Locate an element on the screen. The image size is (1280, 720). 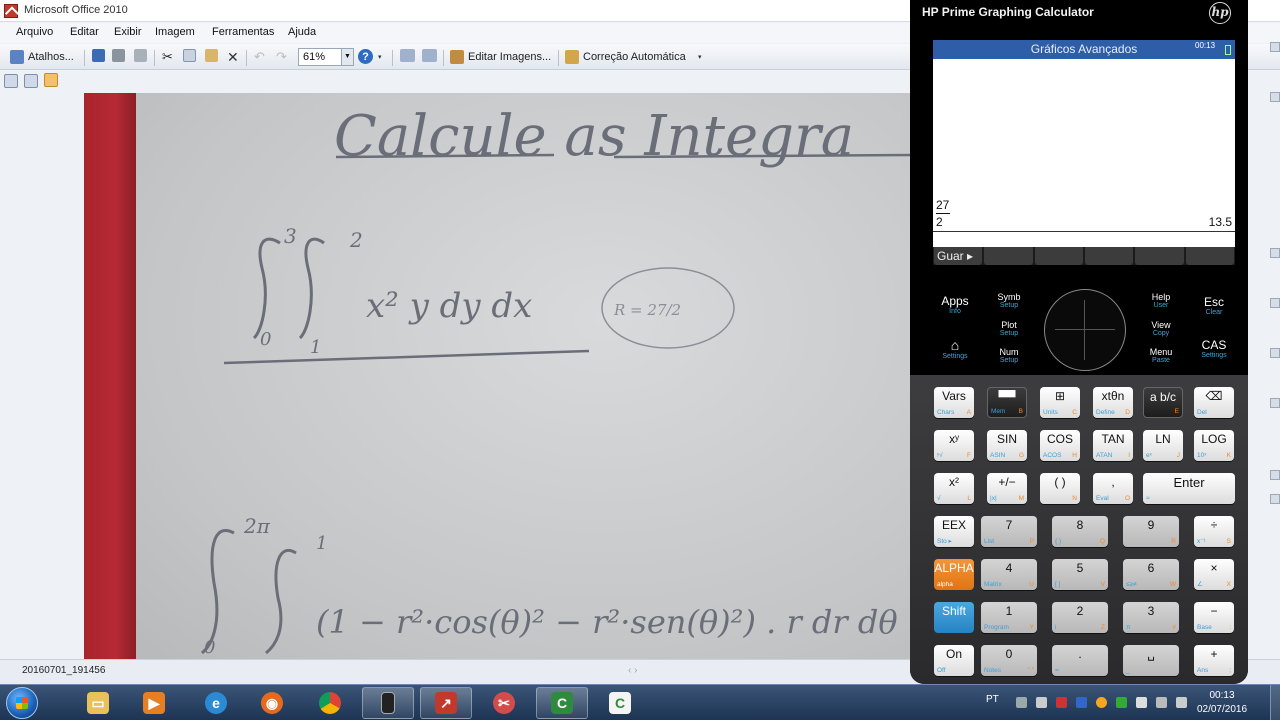
calc-key-4: a b/c E is located at coordinates (1163, 402).